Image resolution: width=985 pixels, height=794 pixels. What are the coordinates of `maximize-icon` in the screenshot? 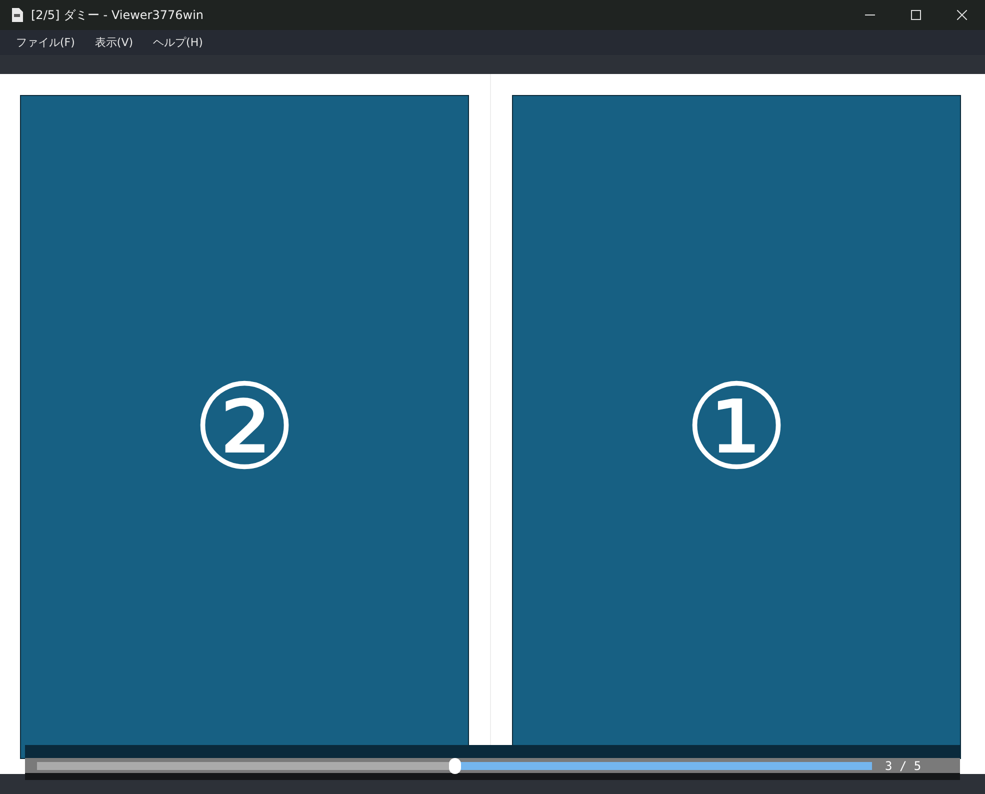 It's located at (916, 15).